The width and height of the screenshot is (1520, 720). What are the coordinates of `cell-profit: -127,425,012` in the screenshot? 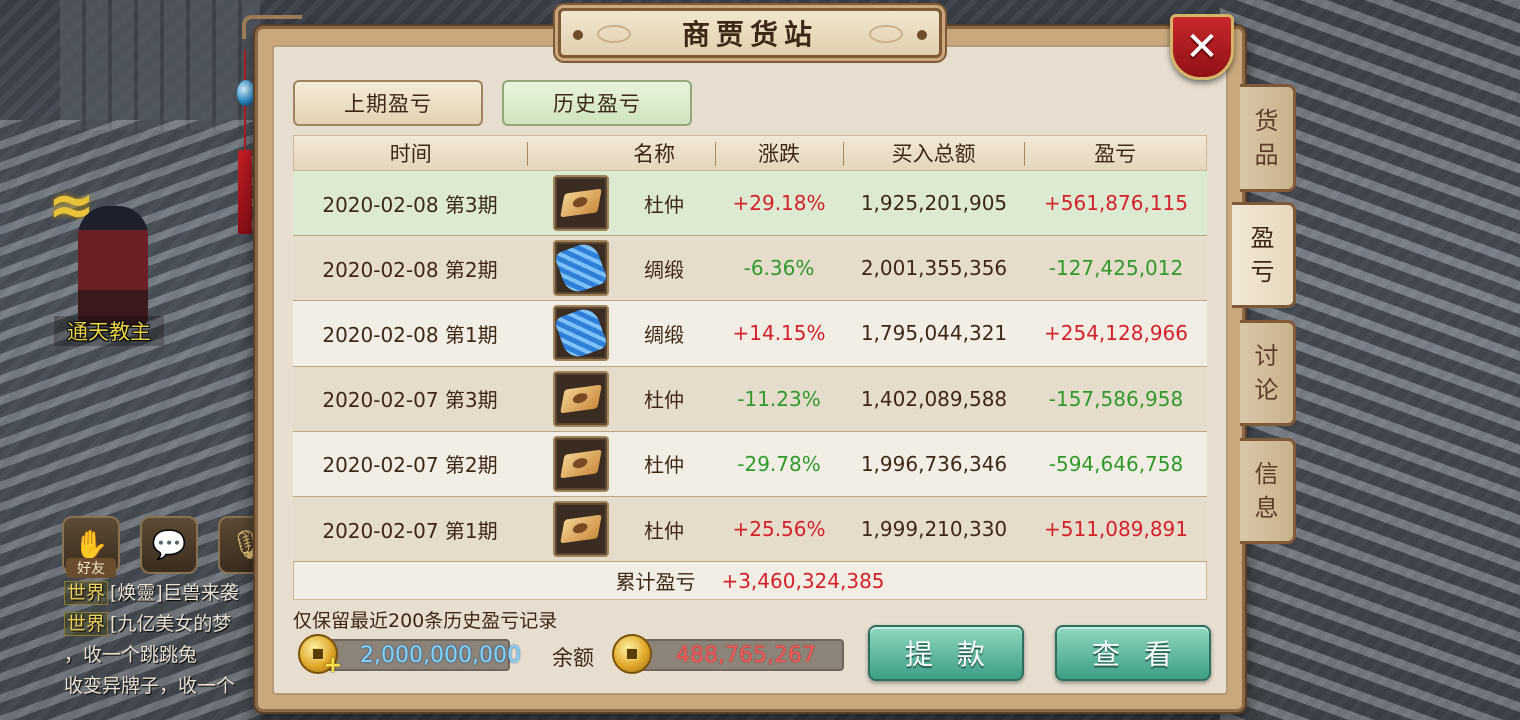 It's located at (1116, 268).